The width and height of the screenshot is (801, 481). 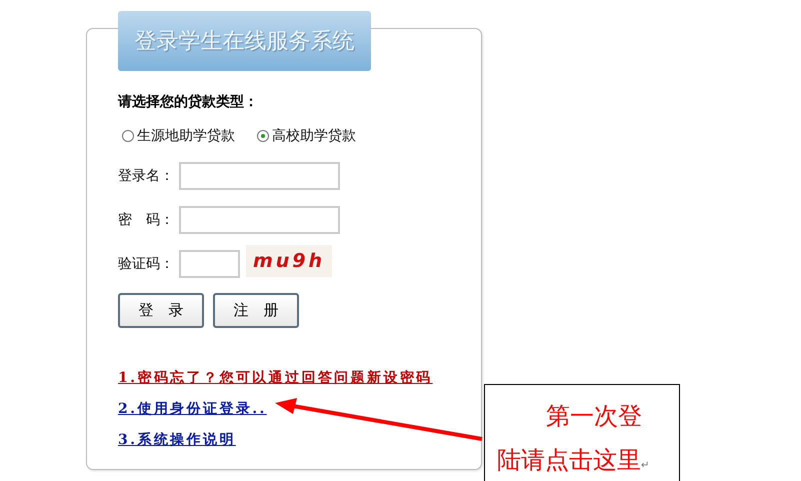 What do you see at coordinates (146, 176) in the screenshot?
I see `field-label: 登录名：` at bounding box center [146, 176].